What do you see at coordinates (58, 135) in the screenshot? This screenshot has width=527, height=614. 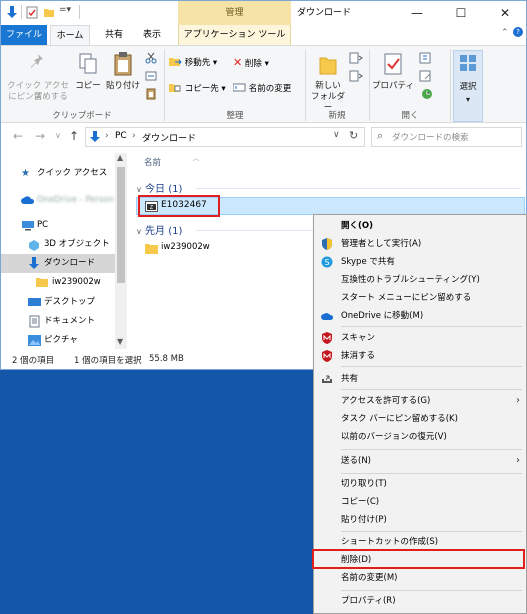 I see `recent-dropdown-icon: ∨` at bounding box center [58, 135].